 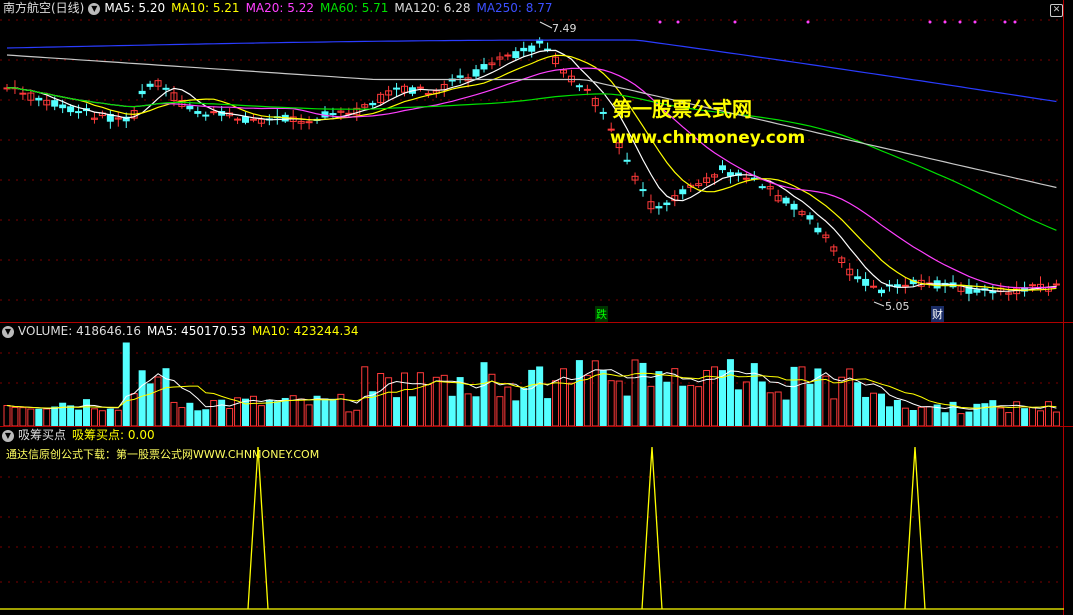 I want to click on ma5-label: MA5: 5.20, so click(x=135, y=8).